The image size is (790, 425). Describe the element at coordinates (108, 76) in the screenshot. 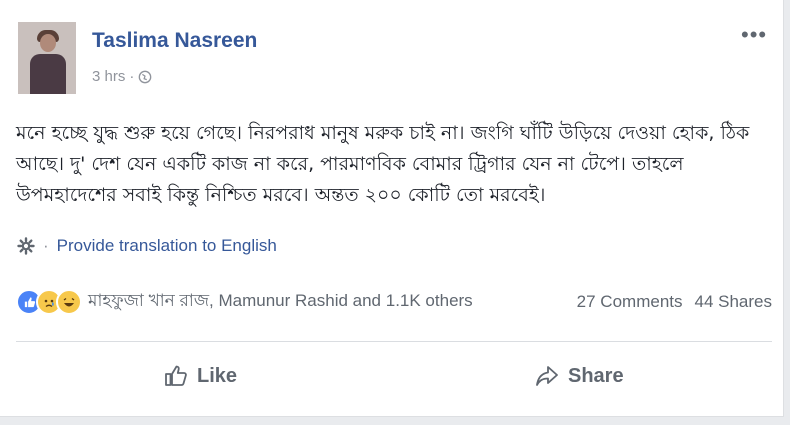

I see `post-timestamp: 3 hrs` at that location.